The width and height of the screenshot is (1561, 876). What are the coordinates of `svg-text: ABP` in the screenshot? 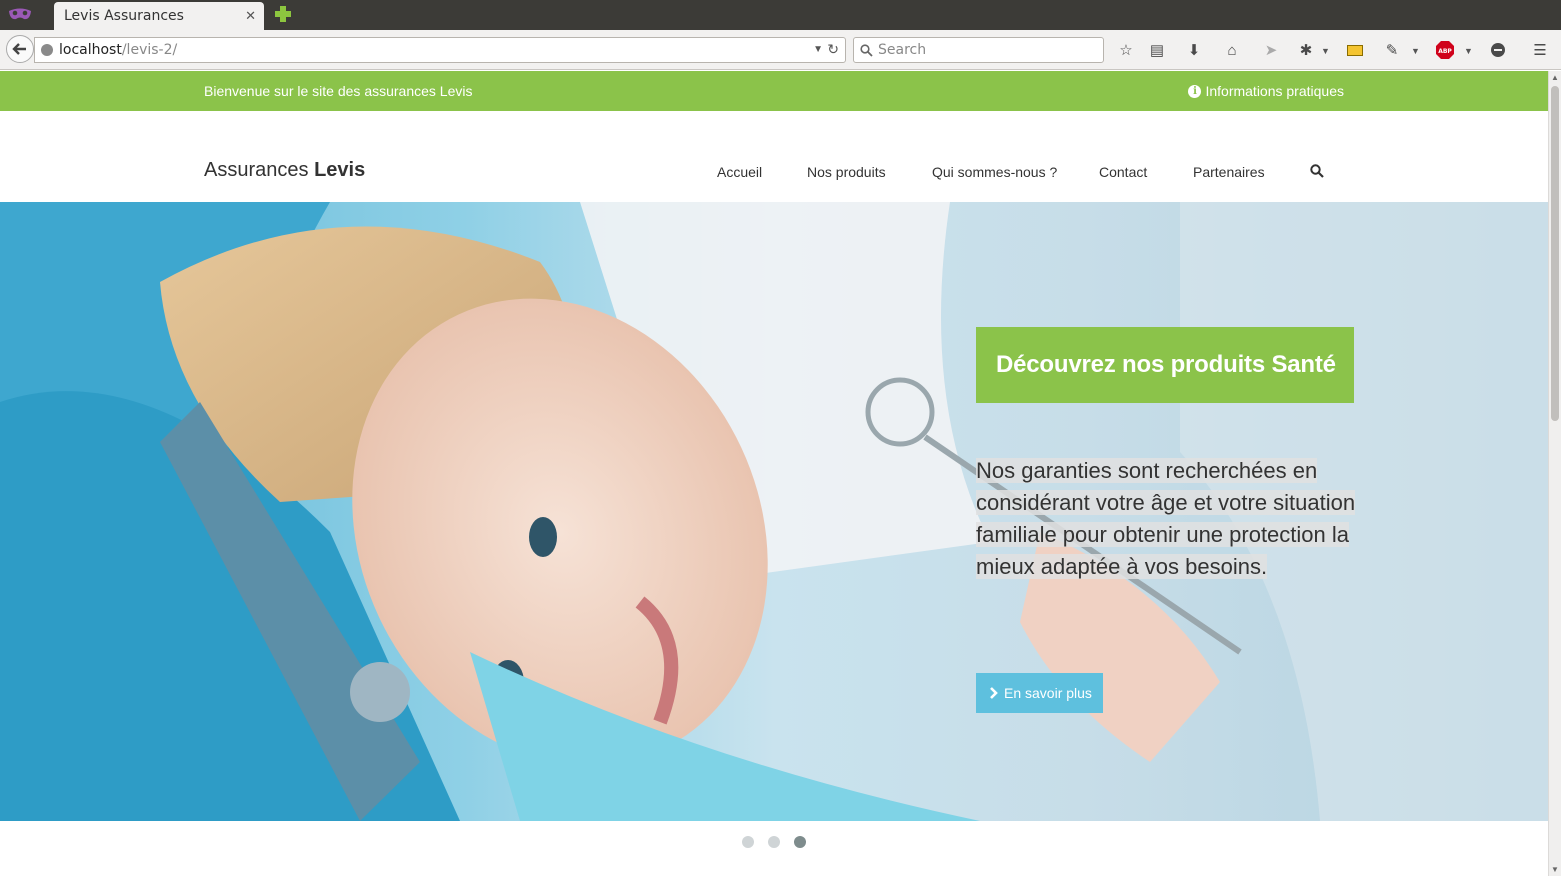 It's located at (1445, 51).